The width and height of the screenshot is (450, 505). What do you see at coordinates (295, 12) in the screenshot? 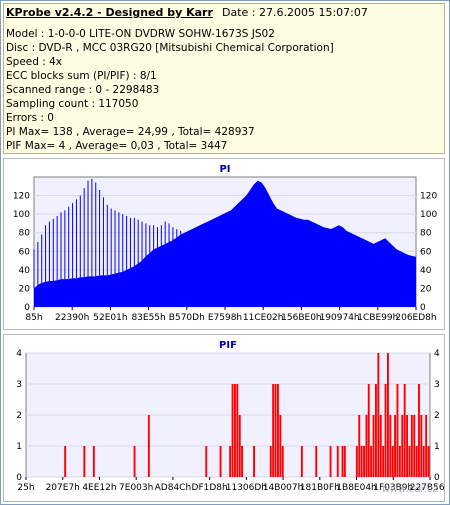
I see `scan-date: Date : 27.6.2005 15:07:07` at bounding box center [295, 12].